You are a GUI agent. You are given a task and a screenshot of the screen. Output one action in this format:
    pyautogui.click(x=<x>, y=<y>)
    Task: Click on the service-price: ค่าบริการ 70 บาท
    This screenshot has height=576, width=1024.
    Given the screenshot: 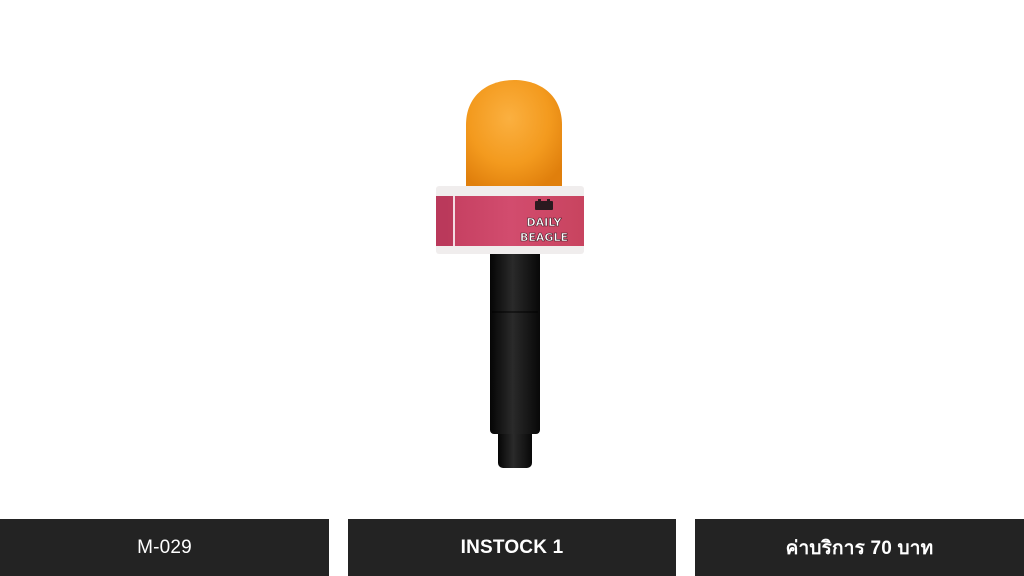 What is the action you would take?
    pyautogui.click(x=859, y=547)
    